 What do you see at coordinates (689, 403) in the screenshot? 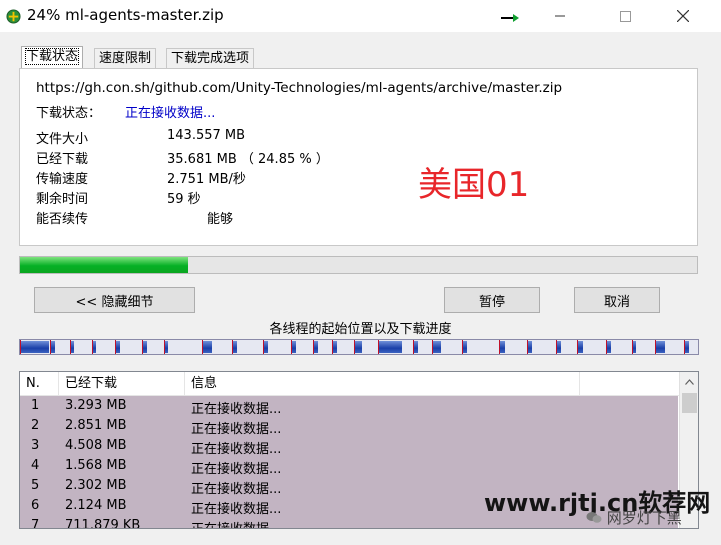
I see `scroll-thumb` at bounding box center [689, 403].